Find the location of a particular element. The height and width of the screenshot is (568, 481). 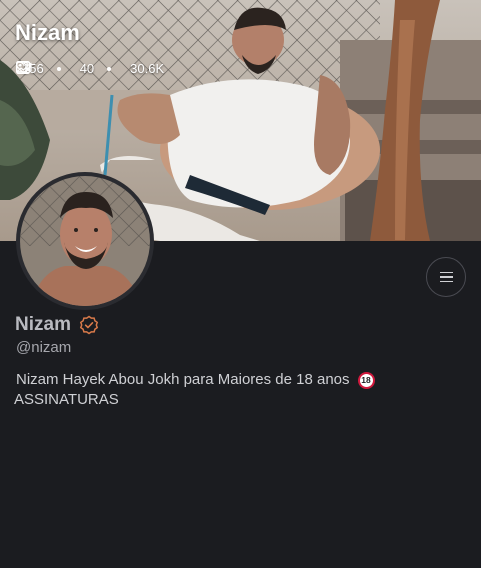

likes-count: 30.6K is located at coordinates (147, 68).